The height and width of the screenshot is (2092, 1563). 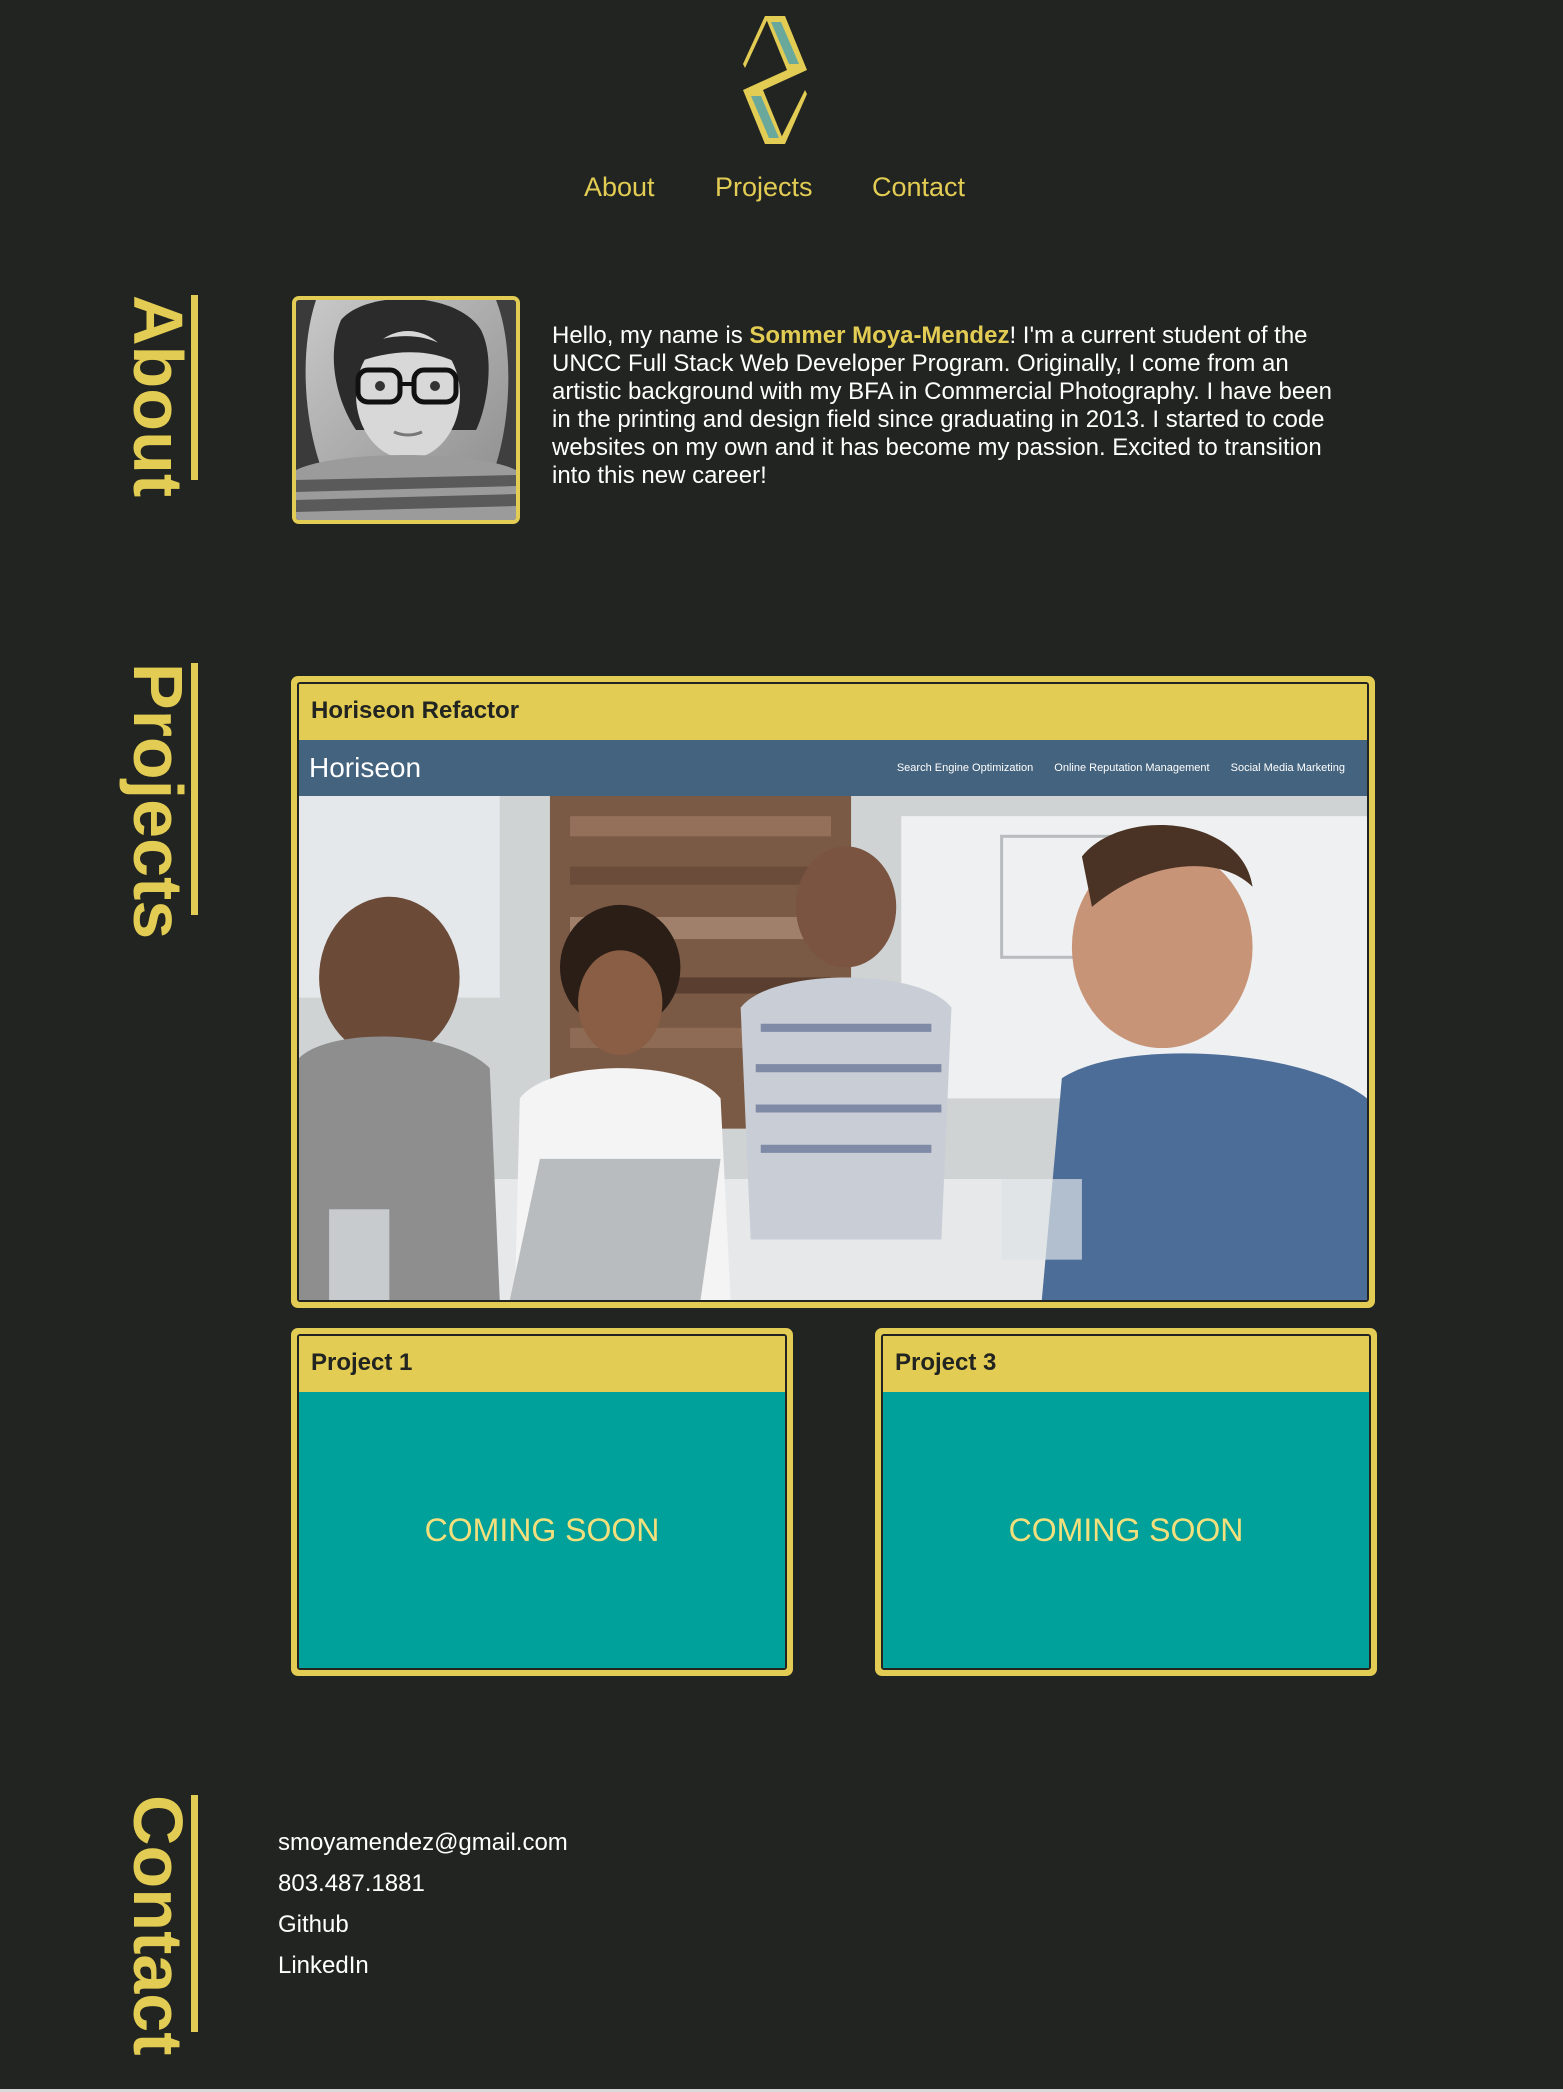 I want to click on about-section-heading: About, so click(x=158, y=396).